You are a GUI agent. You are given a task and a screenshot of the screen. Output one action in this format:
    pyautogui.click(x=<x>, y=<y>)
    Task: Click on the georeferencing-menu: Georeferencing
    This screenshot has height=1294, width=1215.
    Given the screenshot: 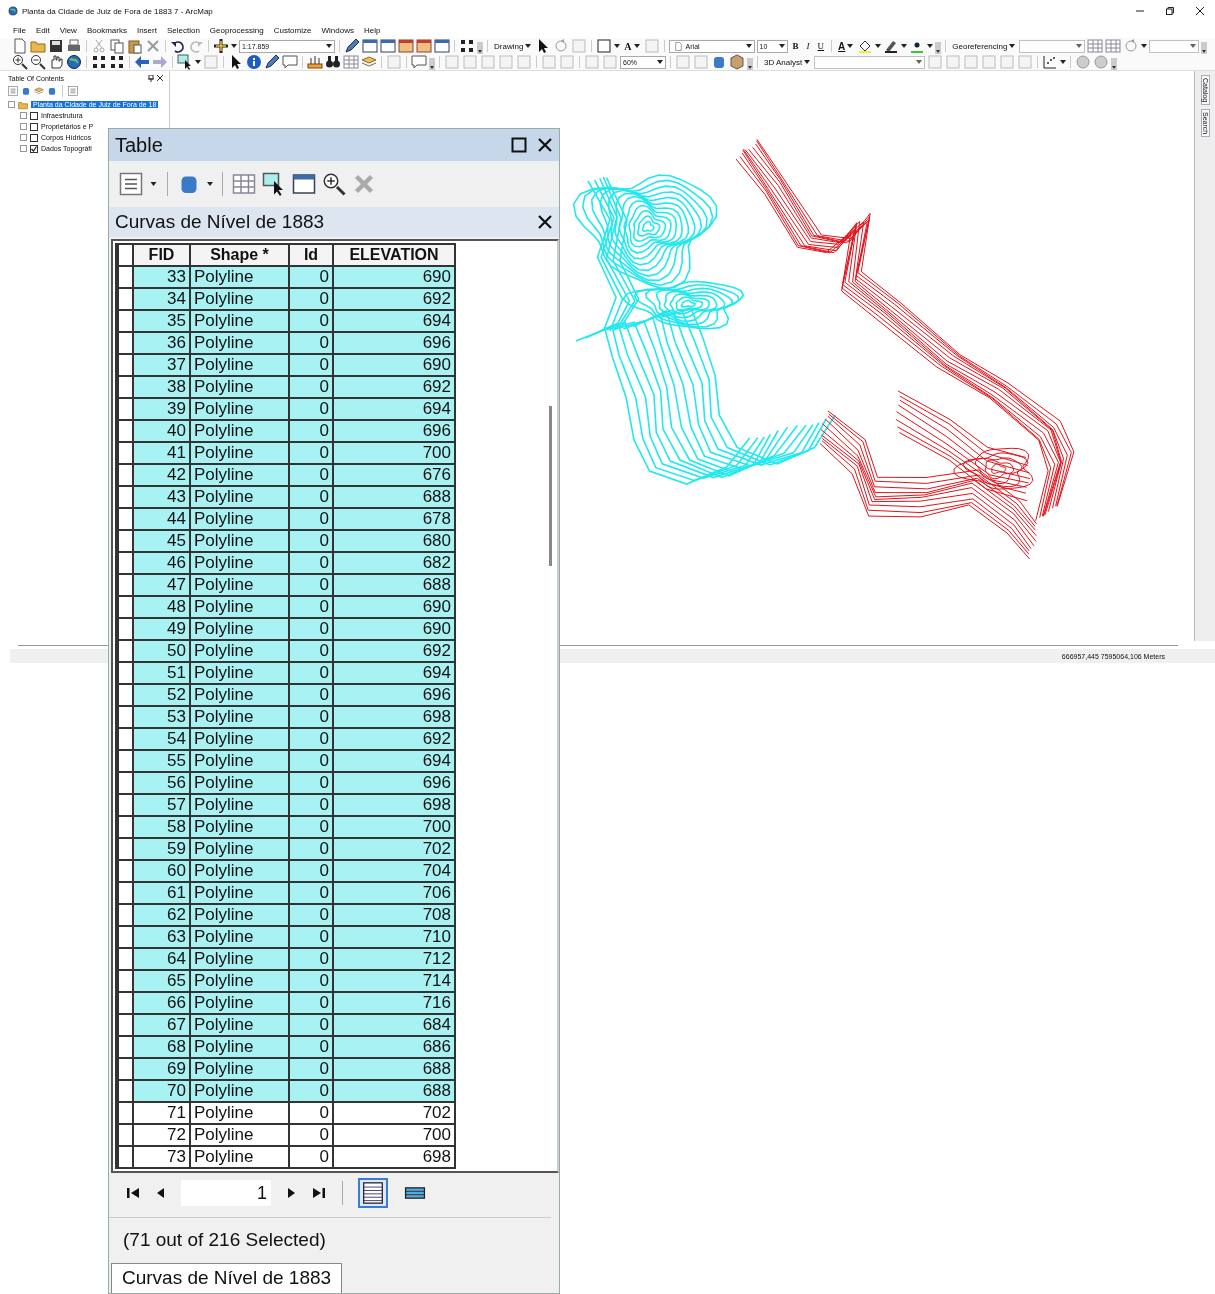 What is the action you would take?
    pyautogui.click(x=984, y=46)
    